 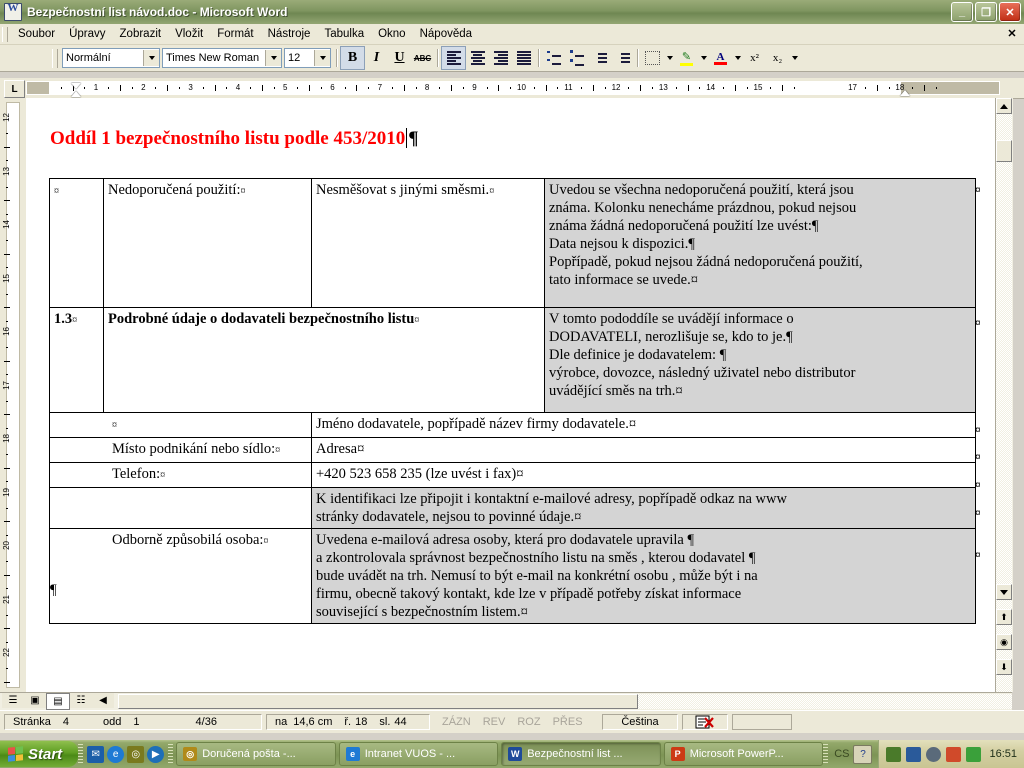 I want to click on minimize-button: _, so click(x=962, y=12).